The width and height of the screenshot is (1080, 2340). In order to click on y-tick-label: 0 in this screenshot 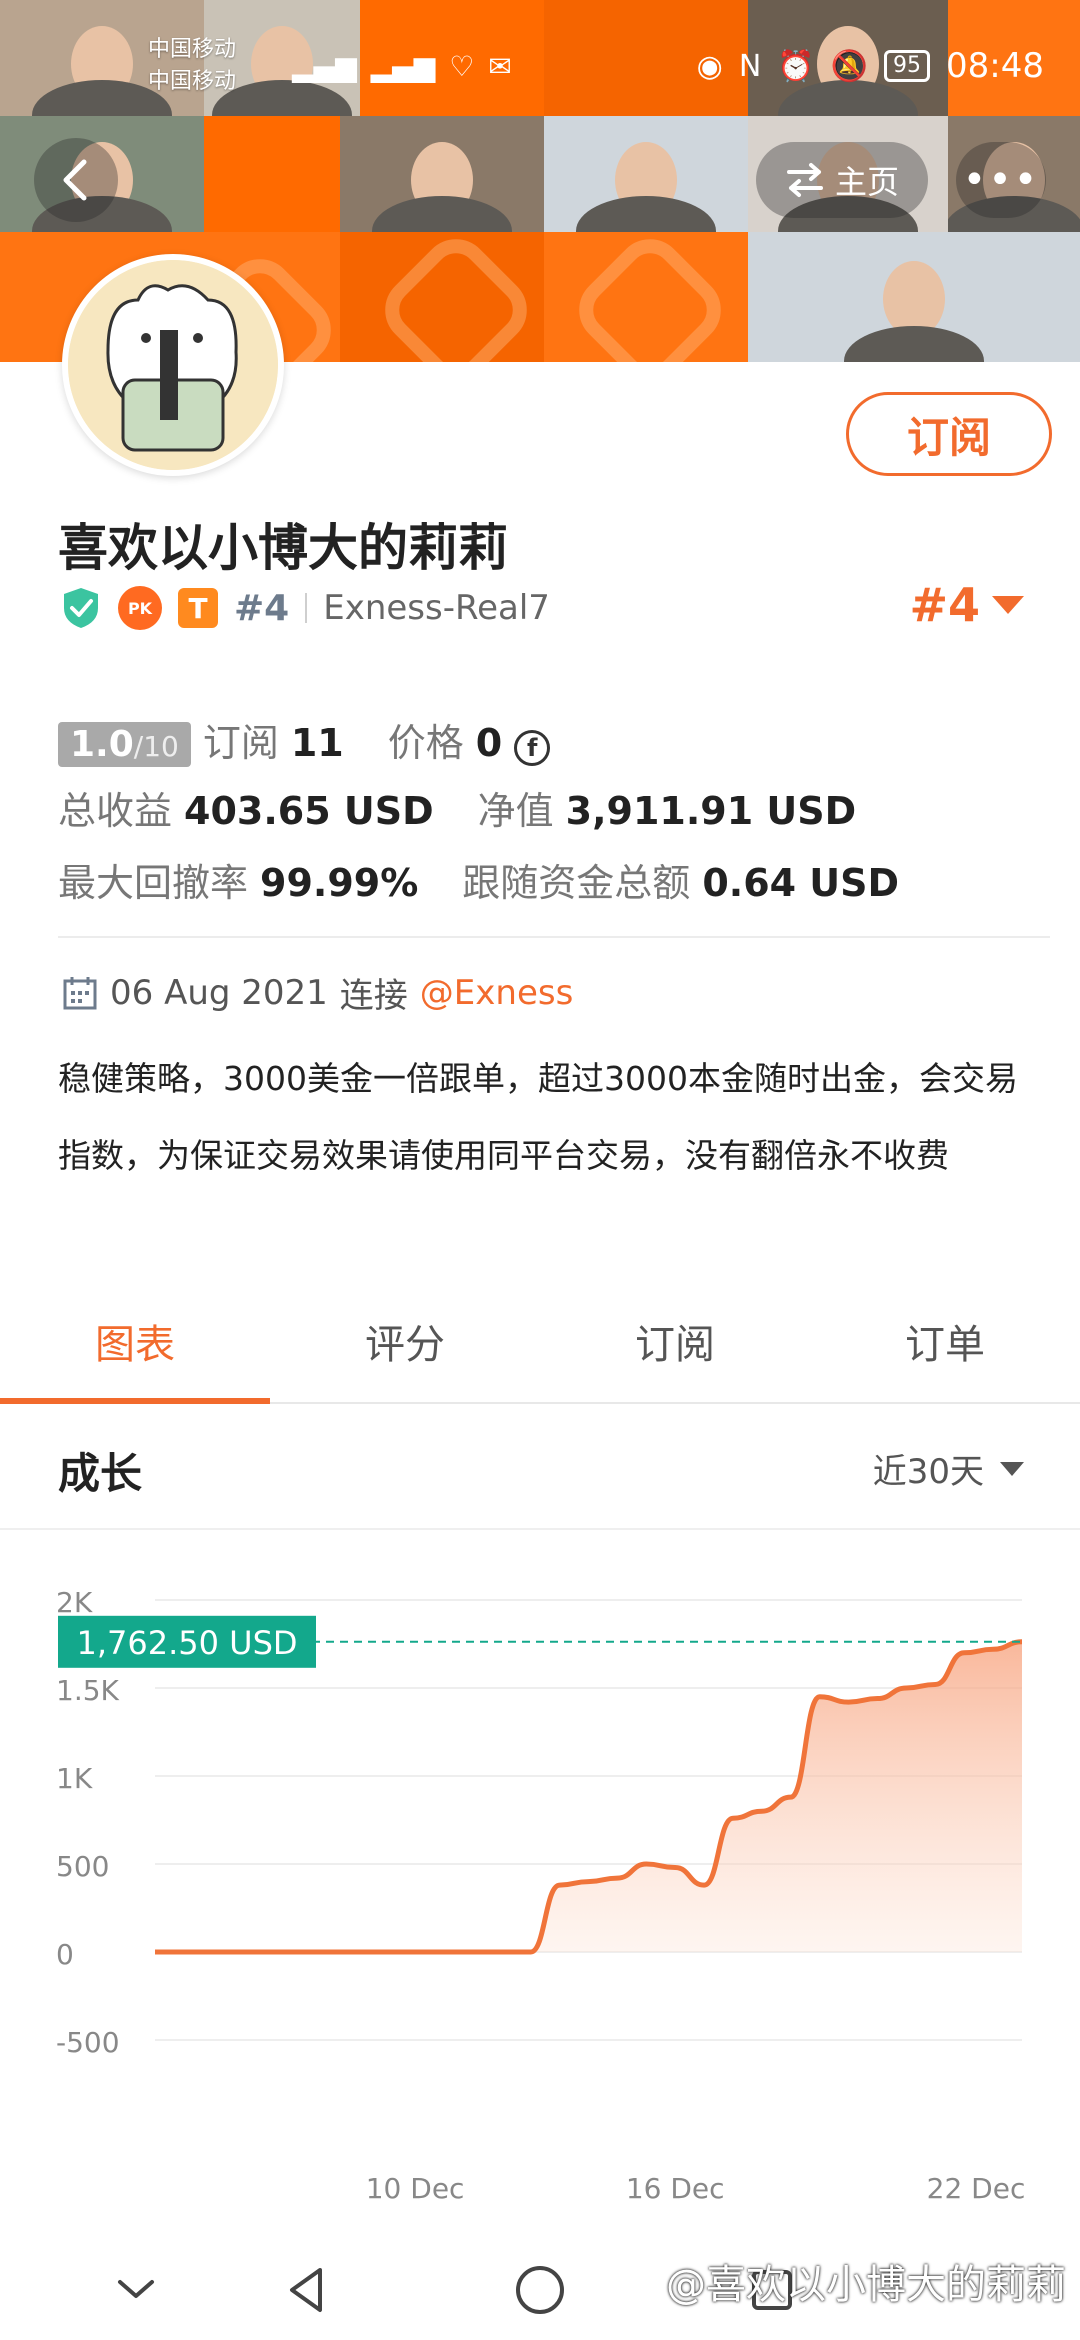, I will do `click(65, 1954)`.